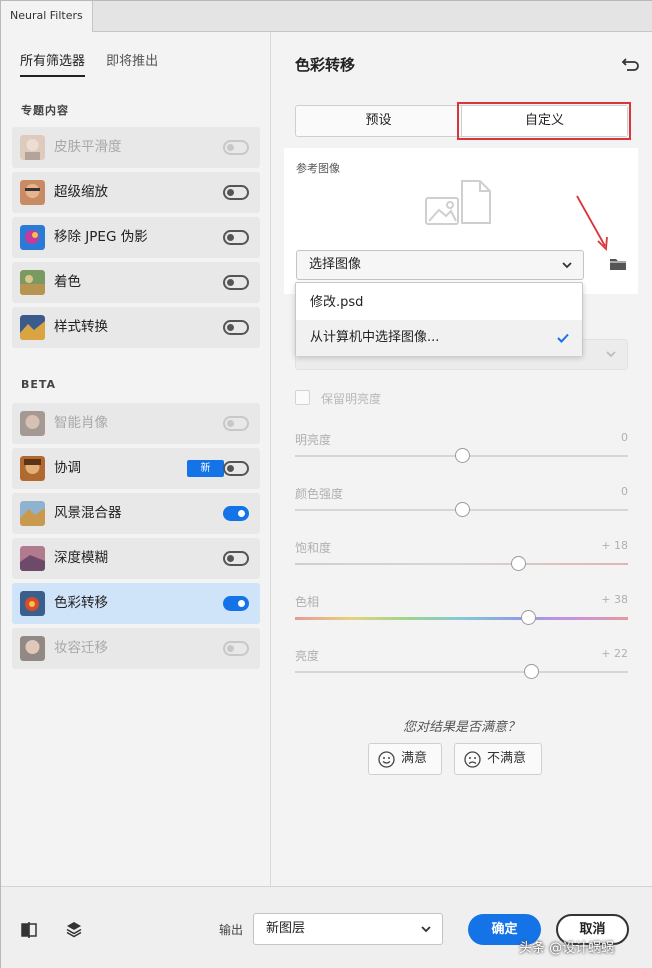  What do you see at coordinates (351, 399) in the screenshot?
I see `preserve-luminance-label: 保留明亮度` at bounding box center [351, 399].